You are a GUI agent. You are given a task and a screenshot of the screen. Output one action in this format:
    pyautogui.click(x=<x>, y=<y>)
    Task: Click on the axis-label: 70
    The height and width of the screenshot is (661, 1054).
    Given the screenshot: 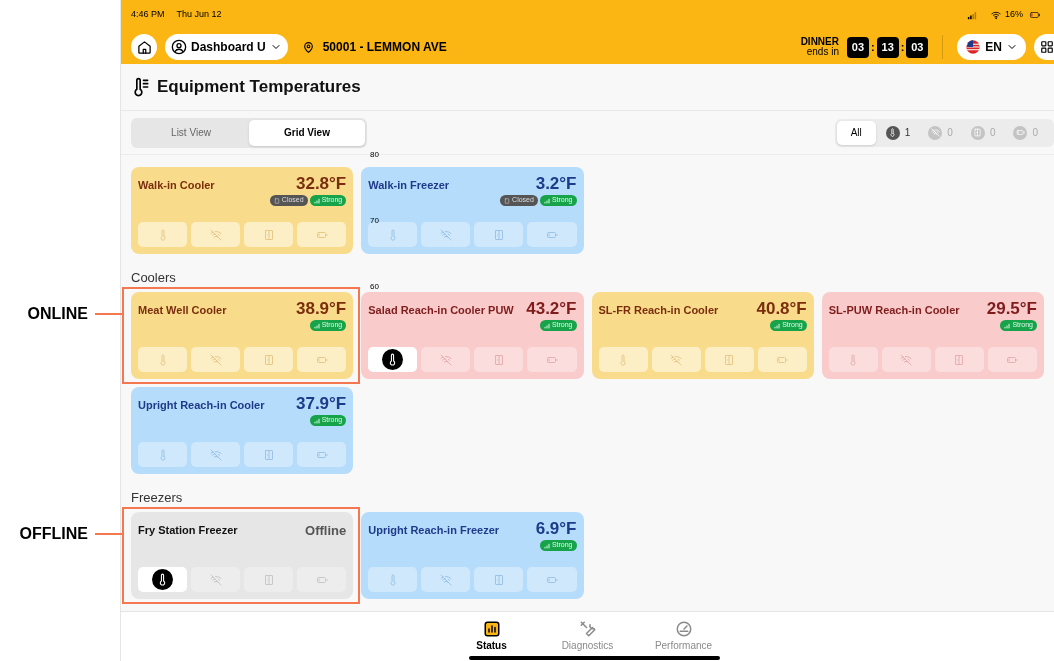 What is the action you would take?
    pyautogui.click(x=374, y=221)
    